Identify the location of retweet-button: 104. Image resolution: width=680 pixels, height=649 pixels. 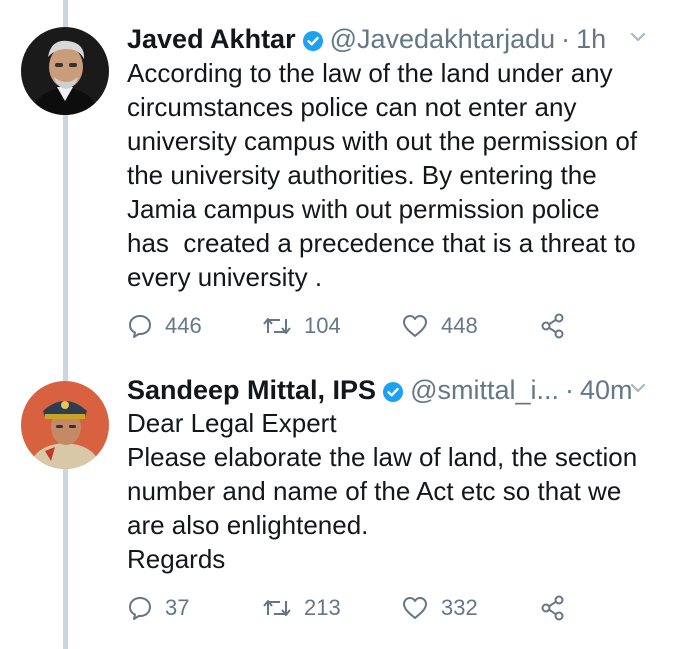
(301, 326).